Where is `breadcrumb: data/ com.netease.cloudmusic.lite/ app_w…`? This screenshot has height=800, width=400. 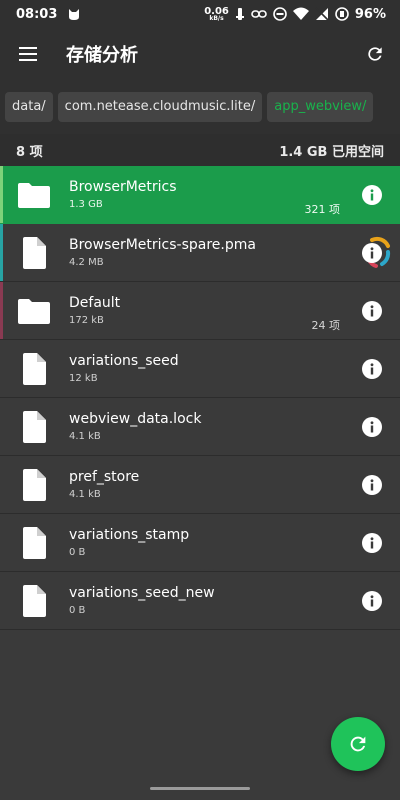
breadcrumb: data/ com.netease.cloudmusic.lite/ app_w… is located at coordinates (200, 107).